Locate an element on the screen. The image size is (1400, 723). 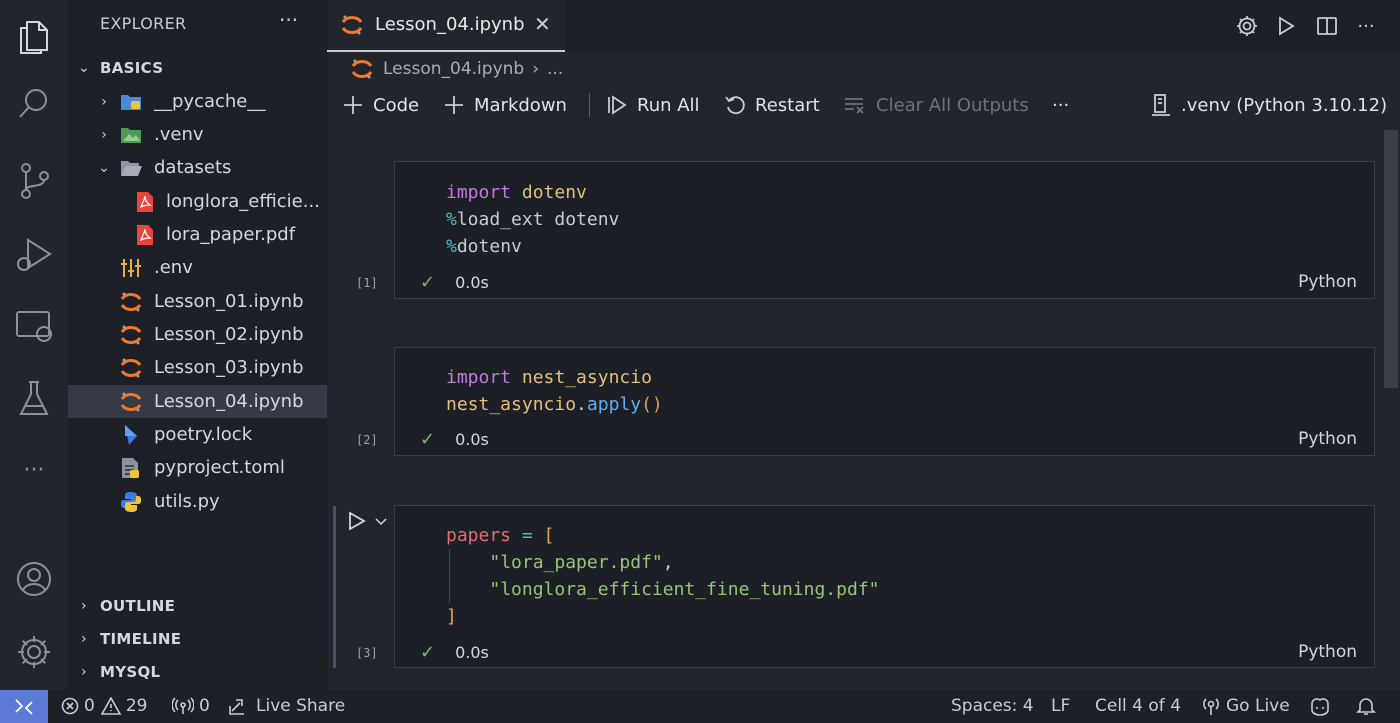
run-file-icon is located at coordinates (1286, 26).